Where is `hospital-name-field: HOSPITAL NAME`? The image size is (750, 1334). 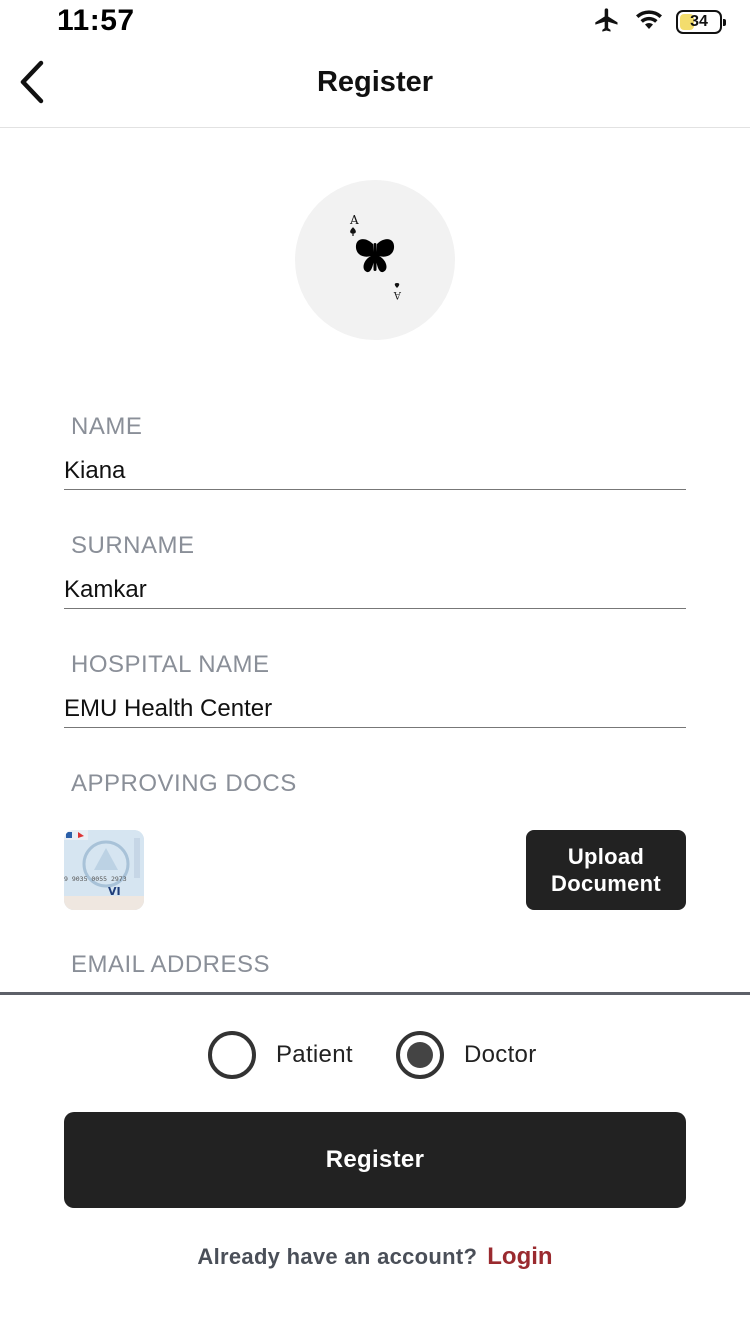 hospital-name-field: HOSPITAL NAME is located at coordinates (375, 691).